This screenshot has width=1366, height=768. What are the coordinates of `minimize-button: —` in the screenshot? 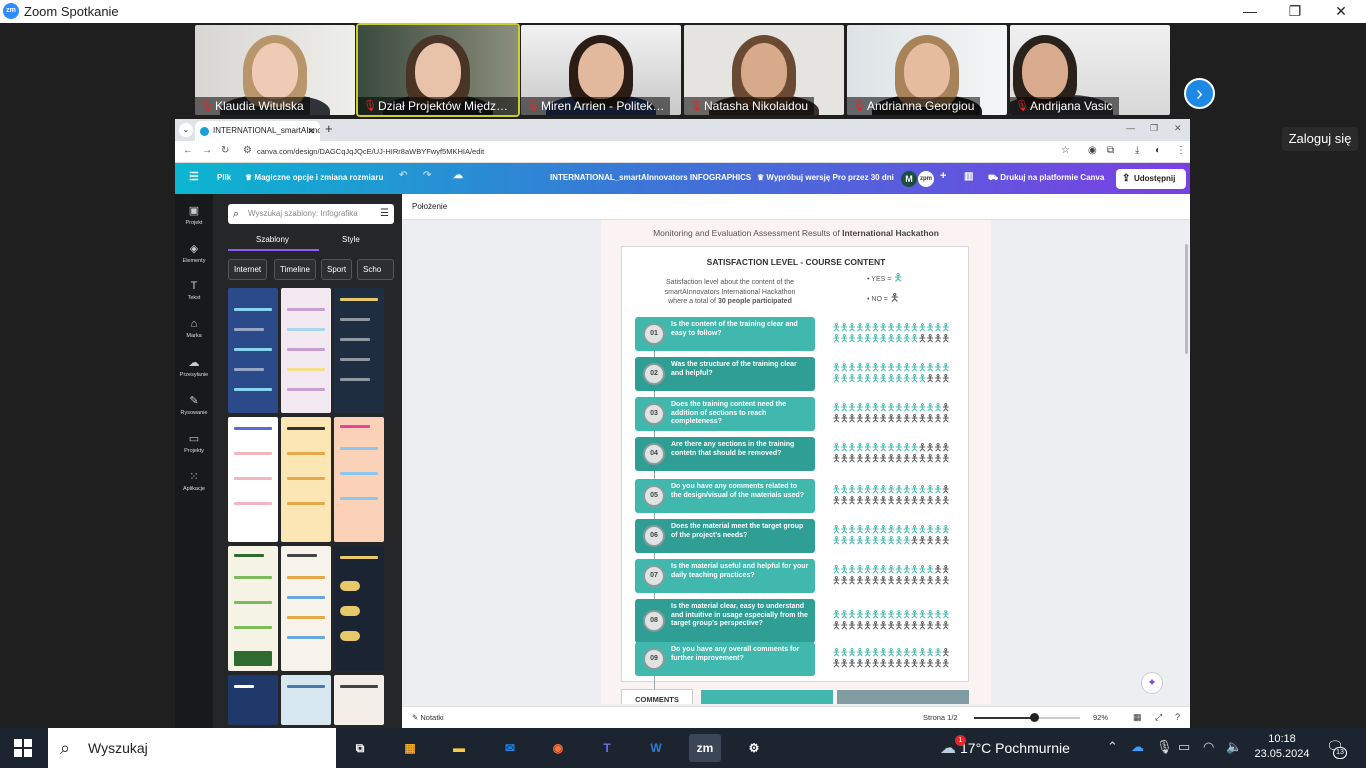 It's located at (1250, 11).